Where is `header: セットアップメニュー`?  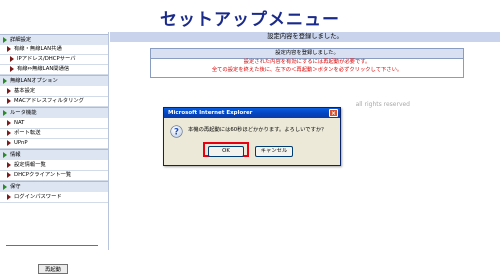 header: セットアップメニュー is located at coordinates (250, 15).